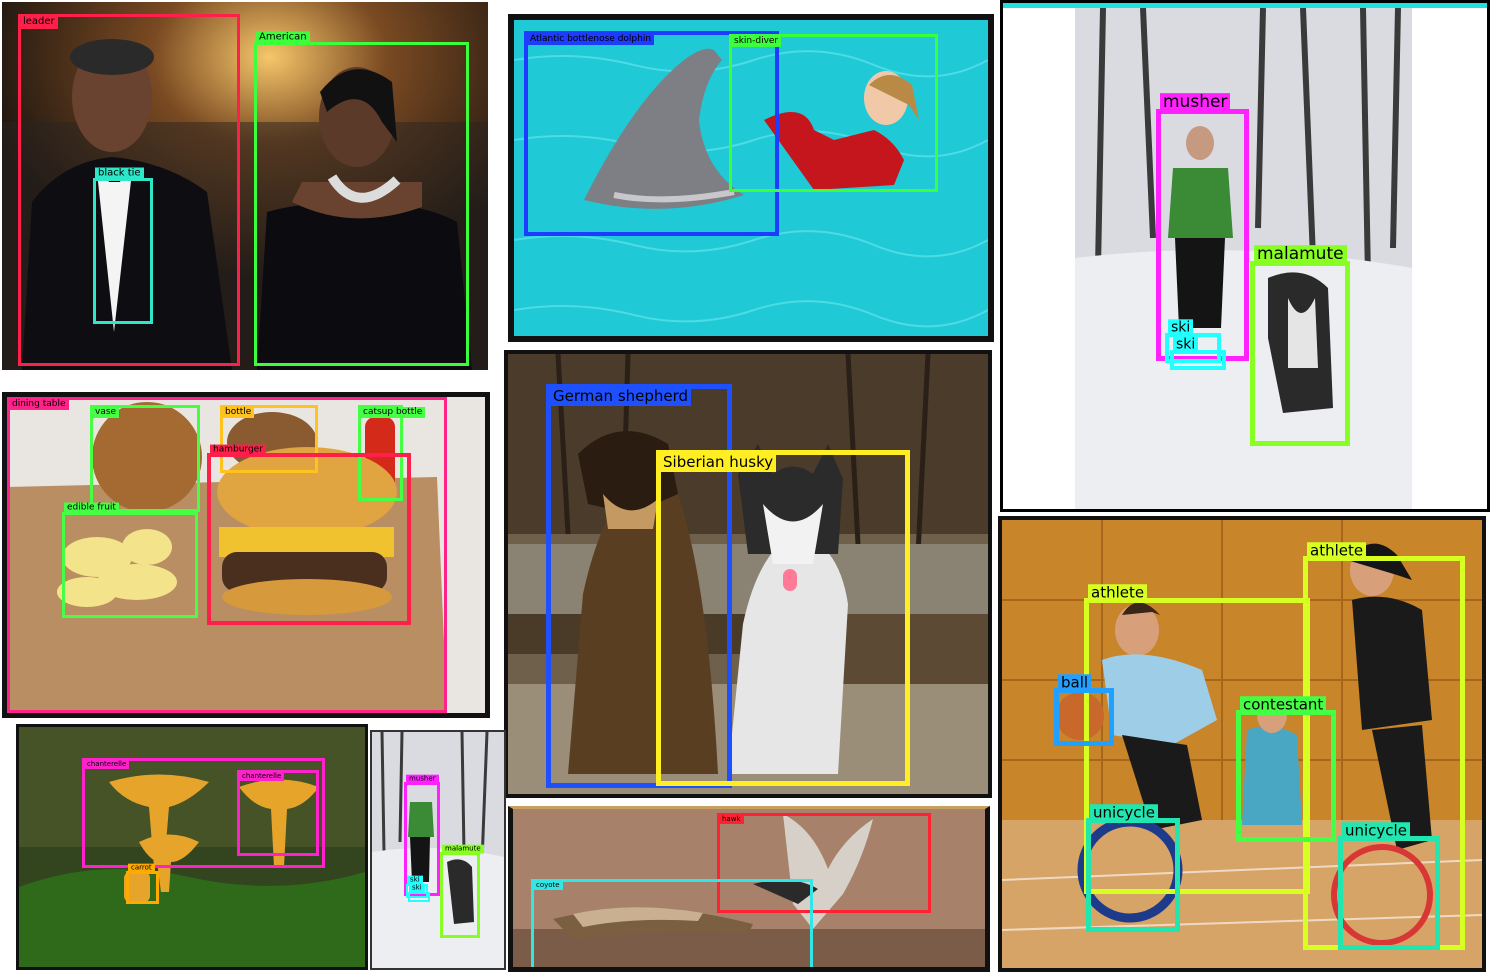 Image resolution: width=1491 pixels, height=976 pixels. What do you see at coordinates (1337, 551) in the screenshot?
I see `athlete-label-2: athlete` at bounding box center [1337, 551].